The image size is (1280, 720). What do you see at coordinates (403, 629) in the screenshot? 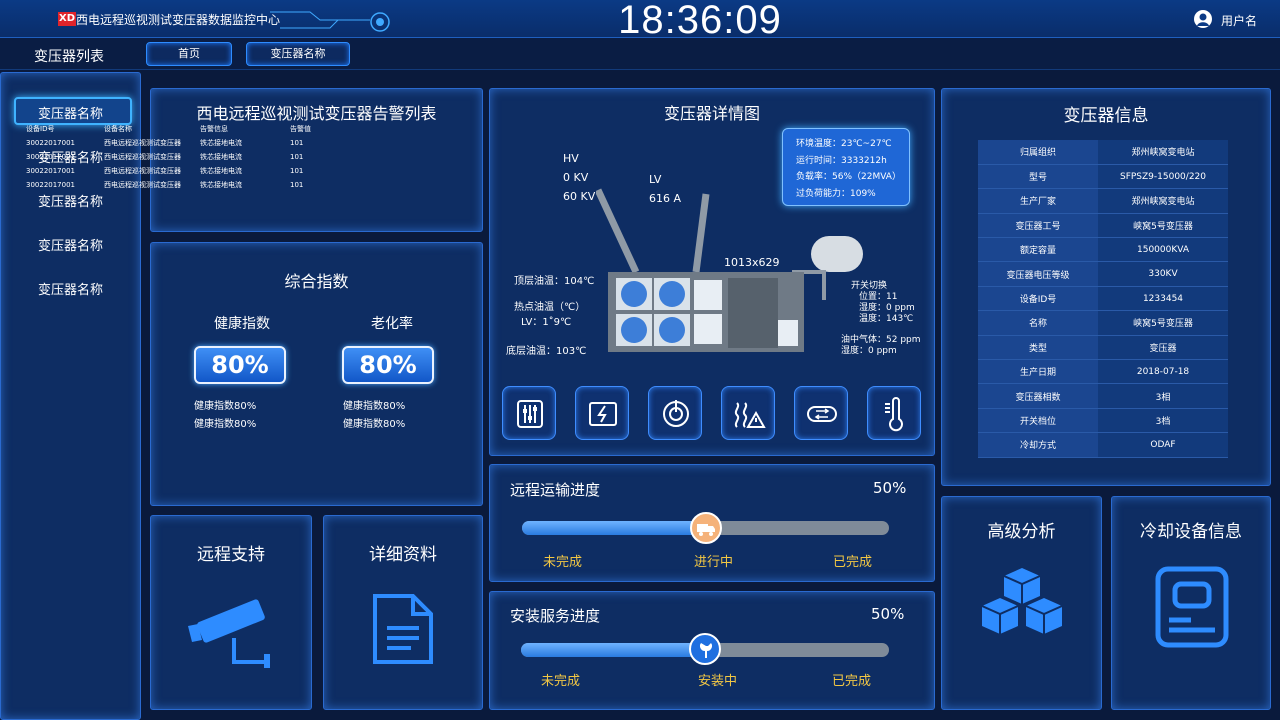
I see `document-icon` at bounding box center [403, 629].